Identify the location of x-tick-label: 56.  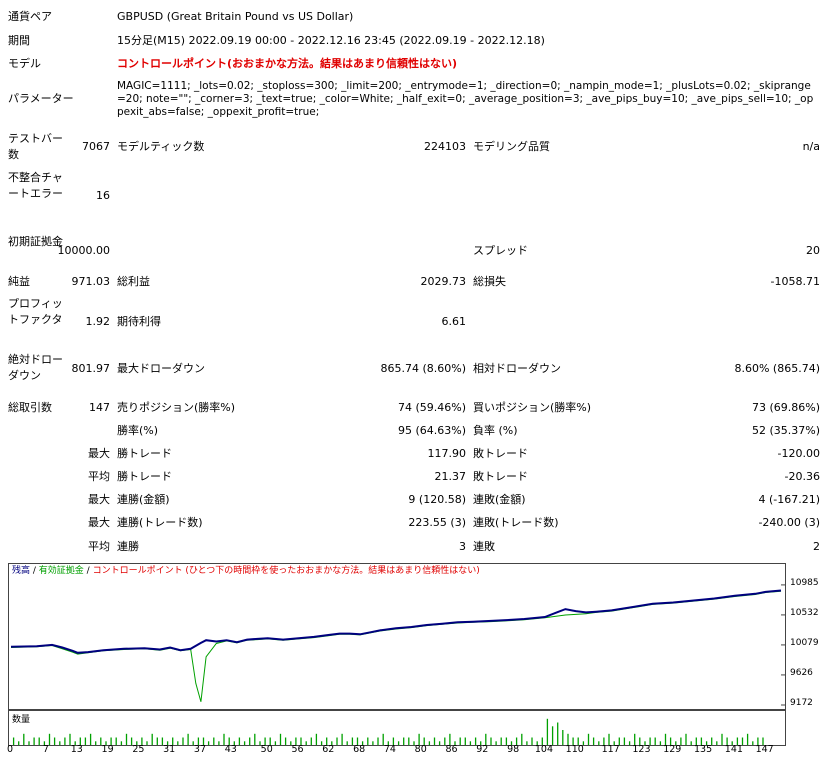
(297, 749).